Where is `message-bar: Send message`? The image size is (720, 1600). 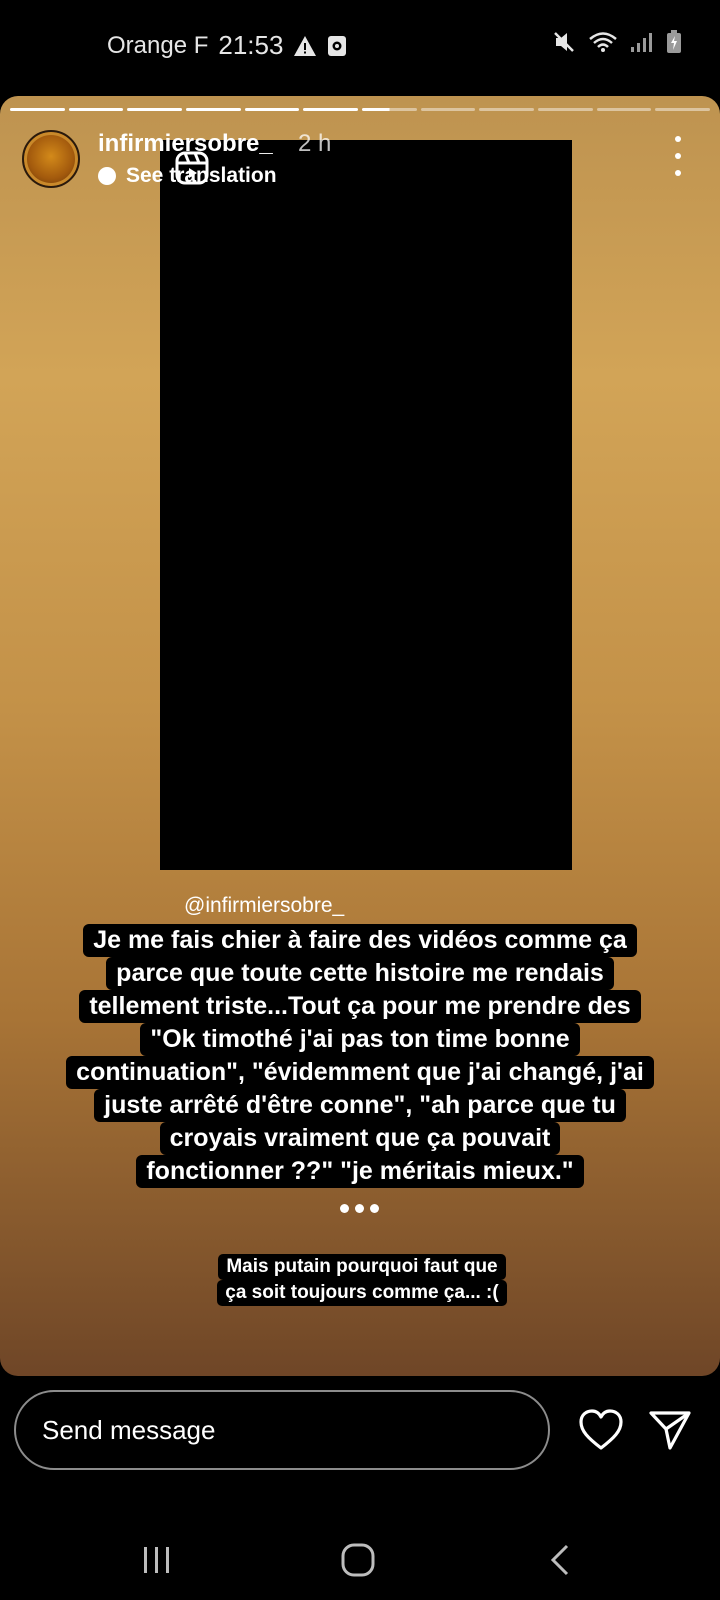
message-bar: Send message is located at coordinates (360, 1432).